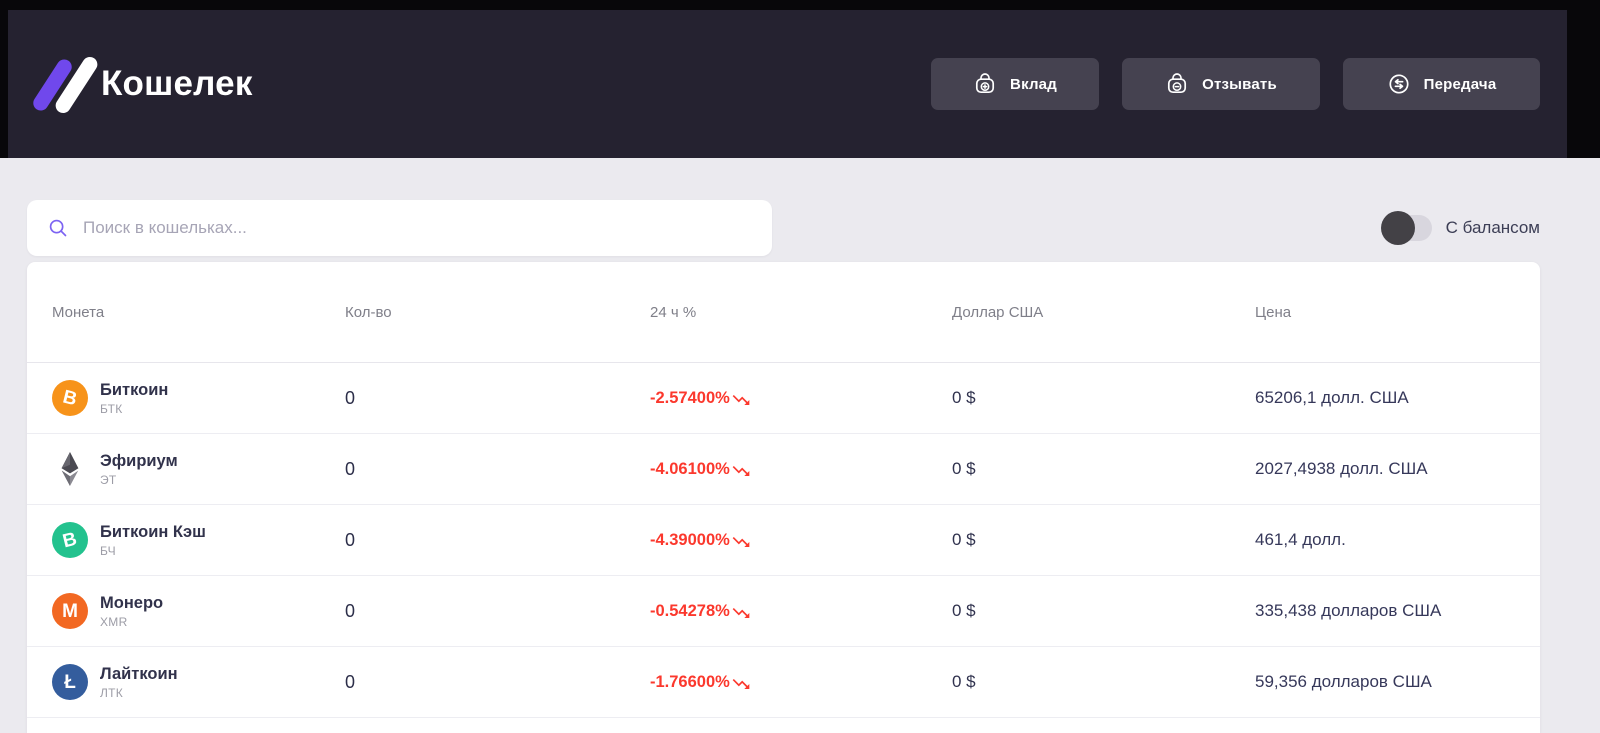 This screenshot has height=733, width=1600. I want to click on header-actions: Вклад Отзывать Передача, so click(1235, 84).